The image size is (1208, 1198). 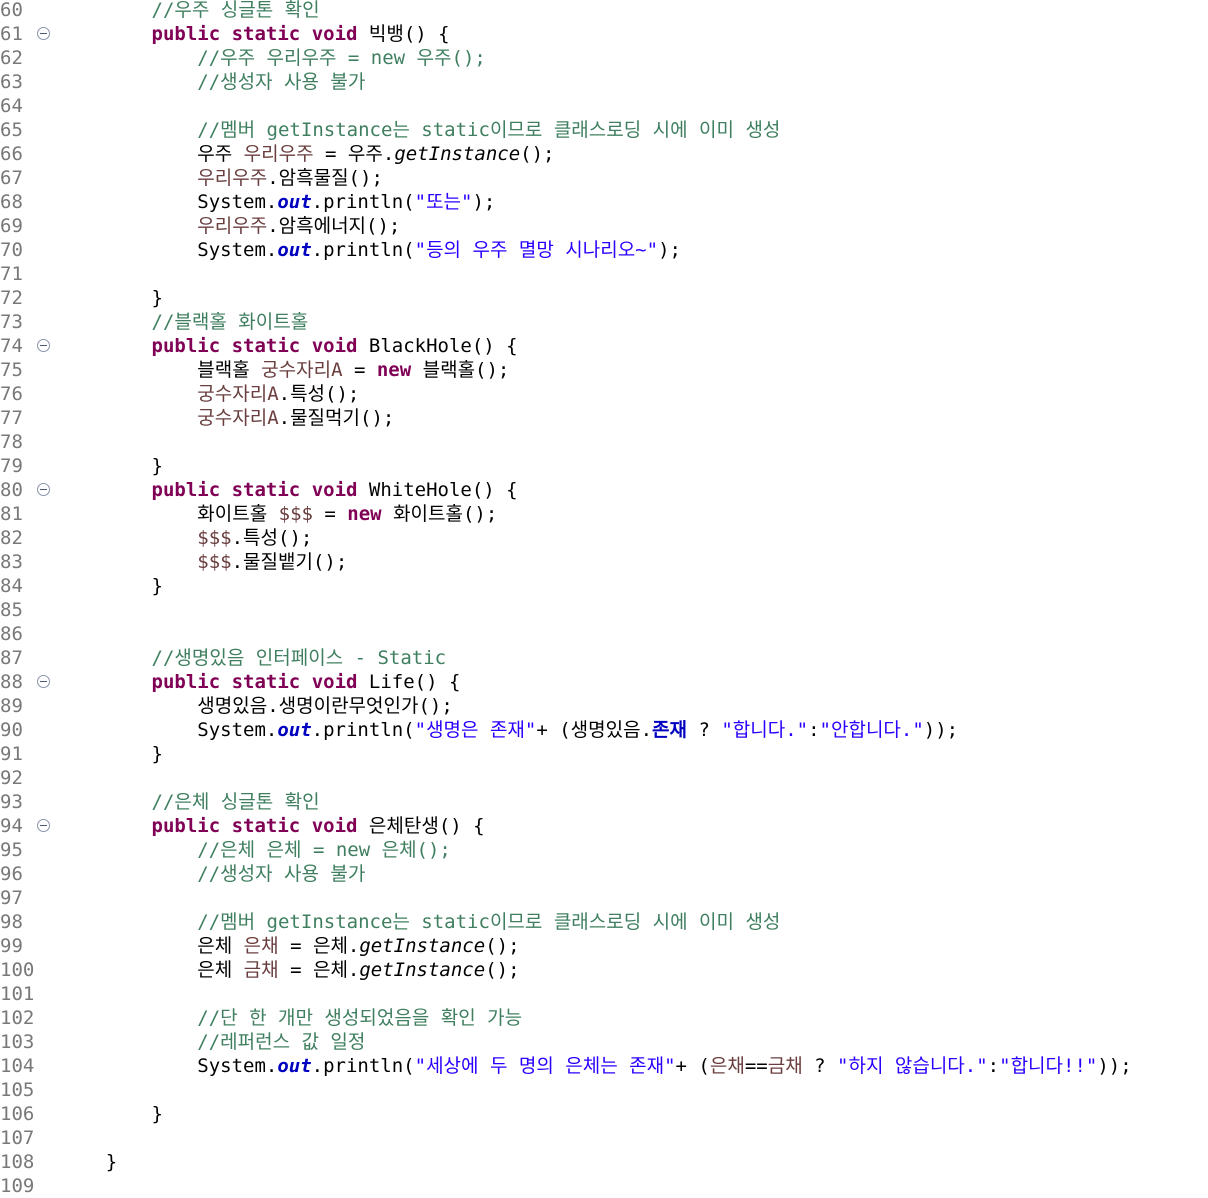 I want to click on line-number: 61, so click(x=11, y=34).